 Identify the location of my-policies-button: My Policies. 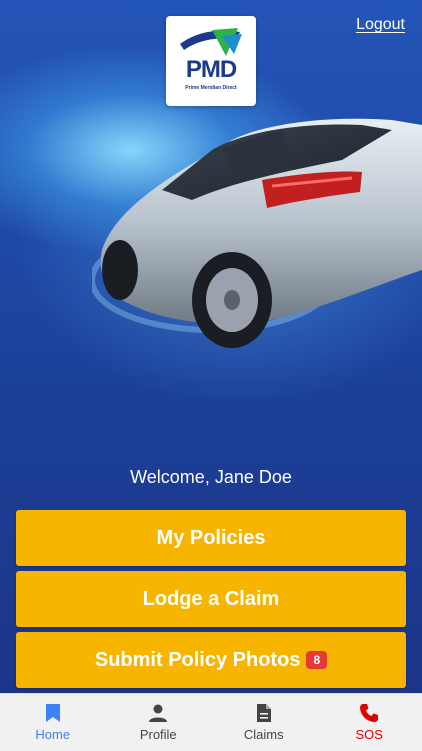
(211, 538).